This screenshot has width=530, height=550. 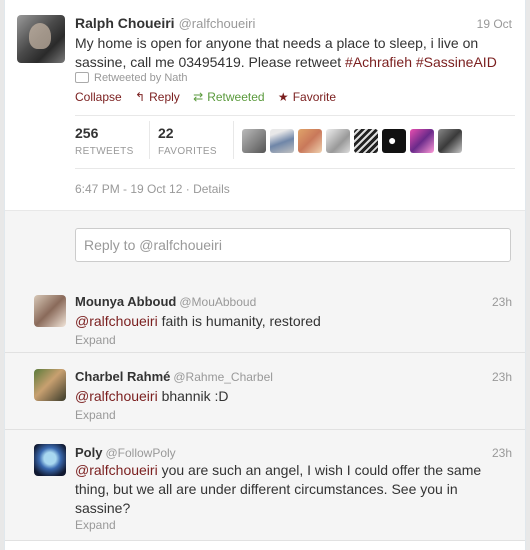 What do you see at coordinates (88, 452) in the screenshot?
I see `reply-author-name: Poly` at bounding box center [88, 452].